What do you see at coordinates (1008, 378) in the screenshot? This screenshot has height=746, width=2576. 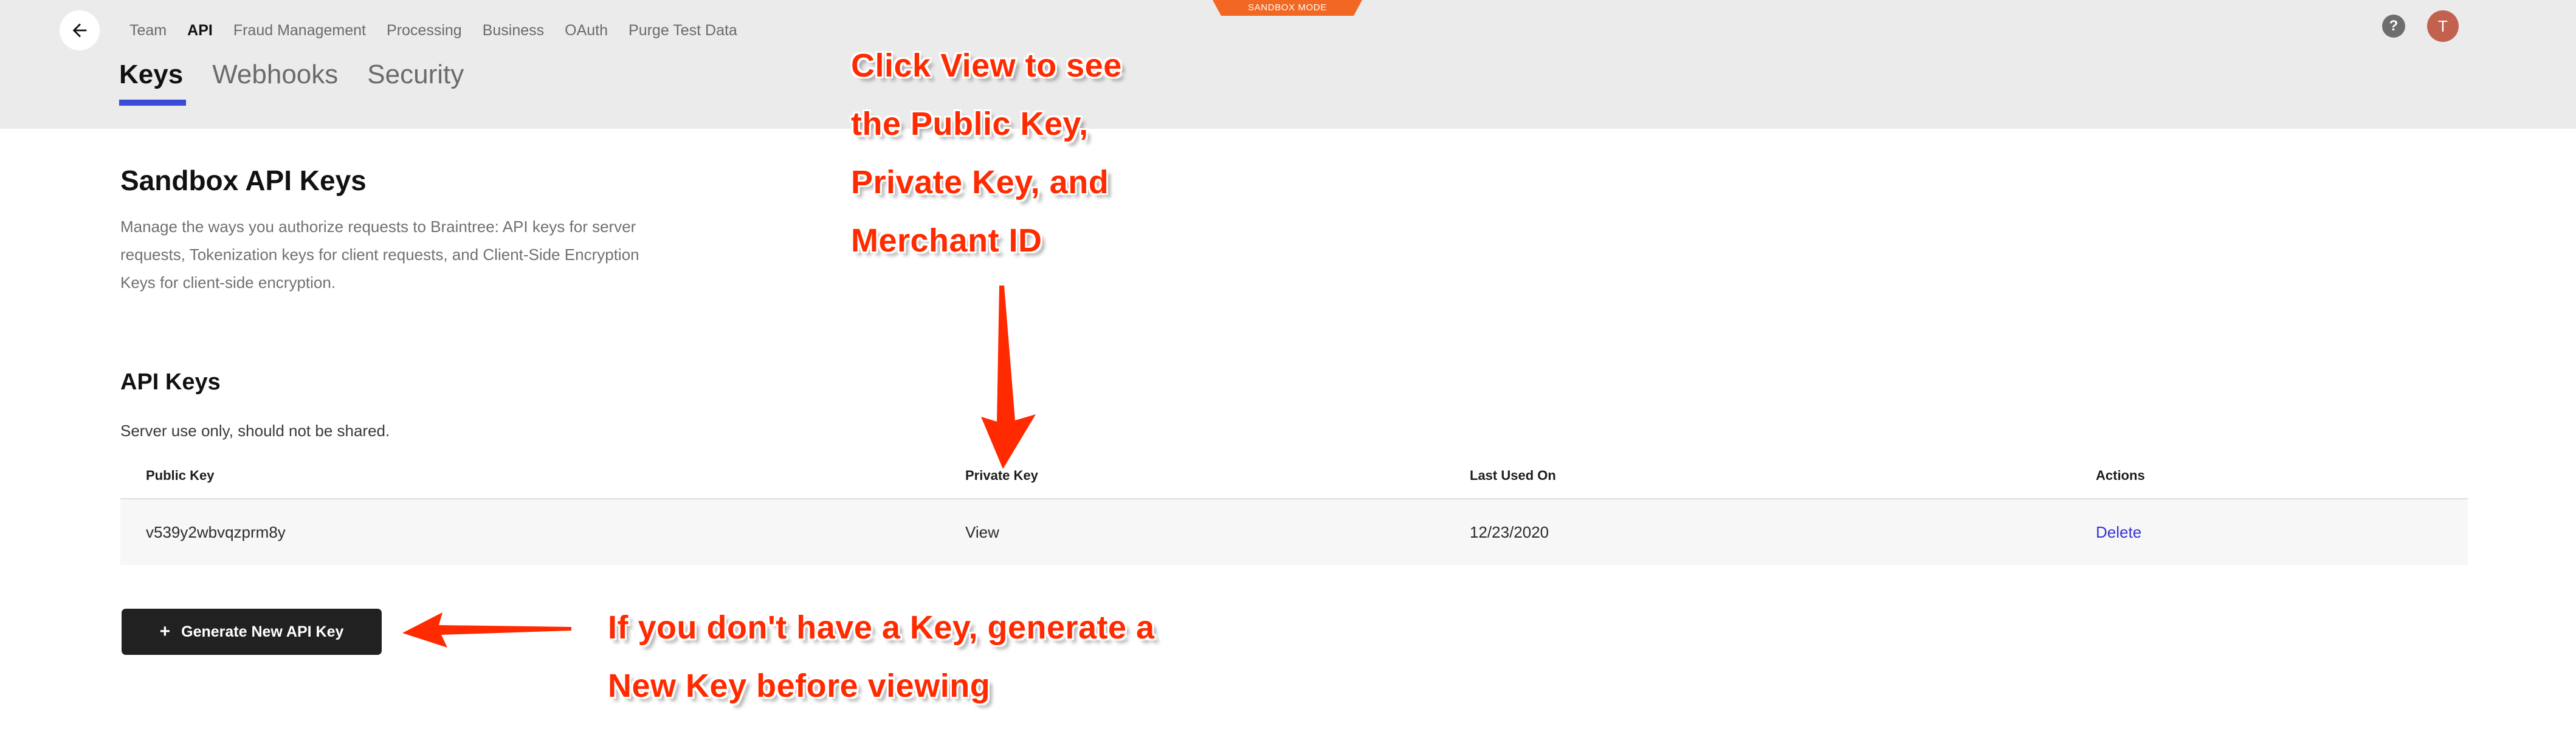 I see `arrow-down-icon` at bounding box center [1008, 378].